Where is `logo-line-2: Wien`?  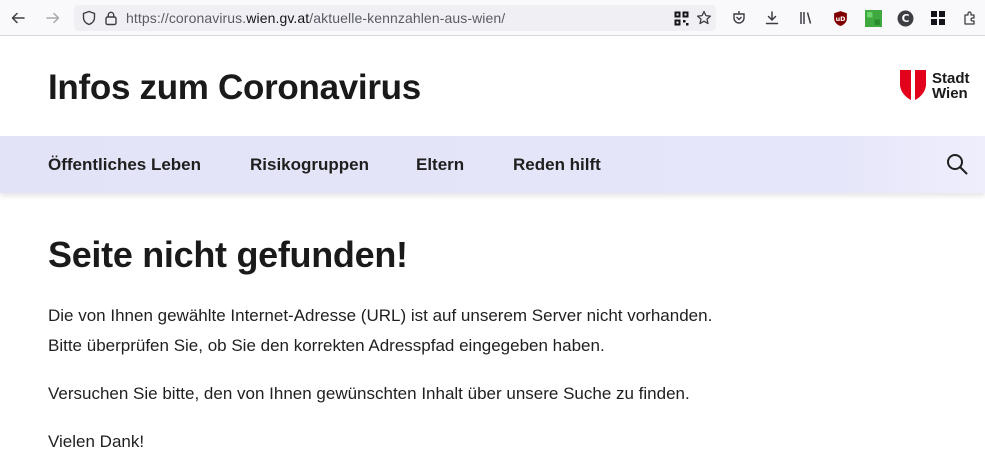 logo-line-2: Wien is located at coordinates (950, 93).